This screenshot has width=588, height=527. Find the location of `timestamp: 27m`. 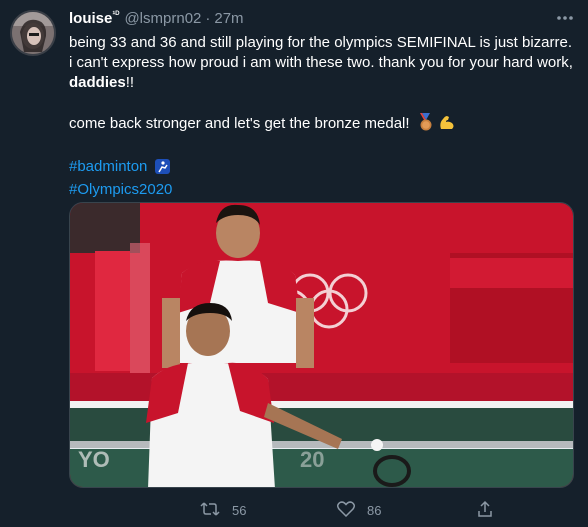

timestamp: 27m is located at coordinates (228, 18).